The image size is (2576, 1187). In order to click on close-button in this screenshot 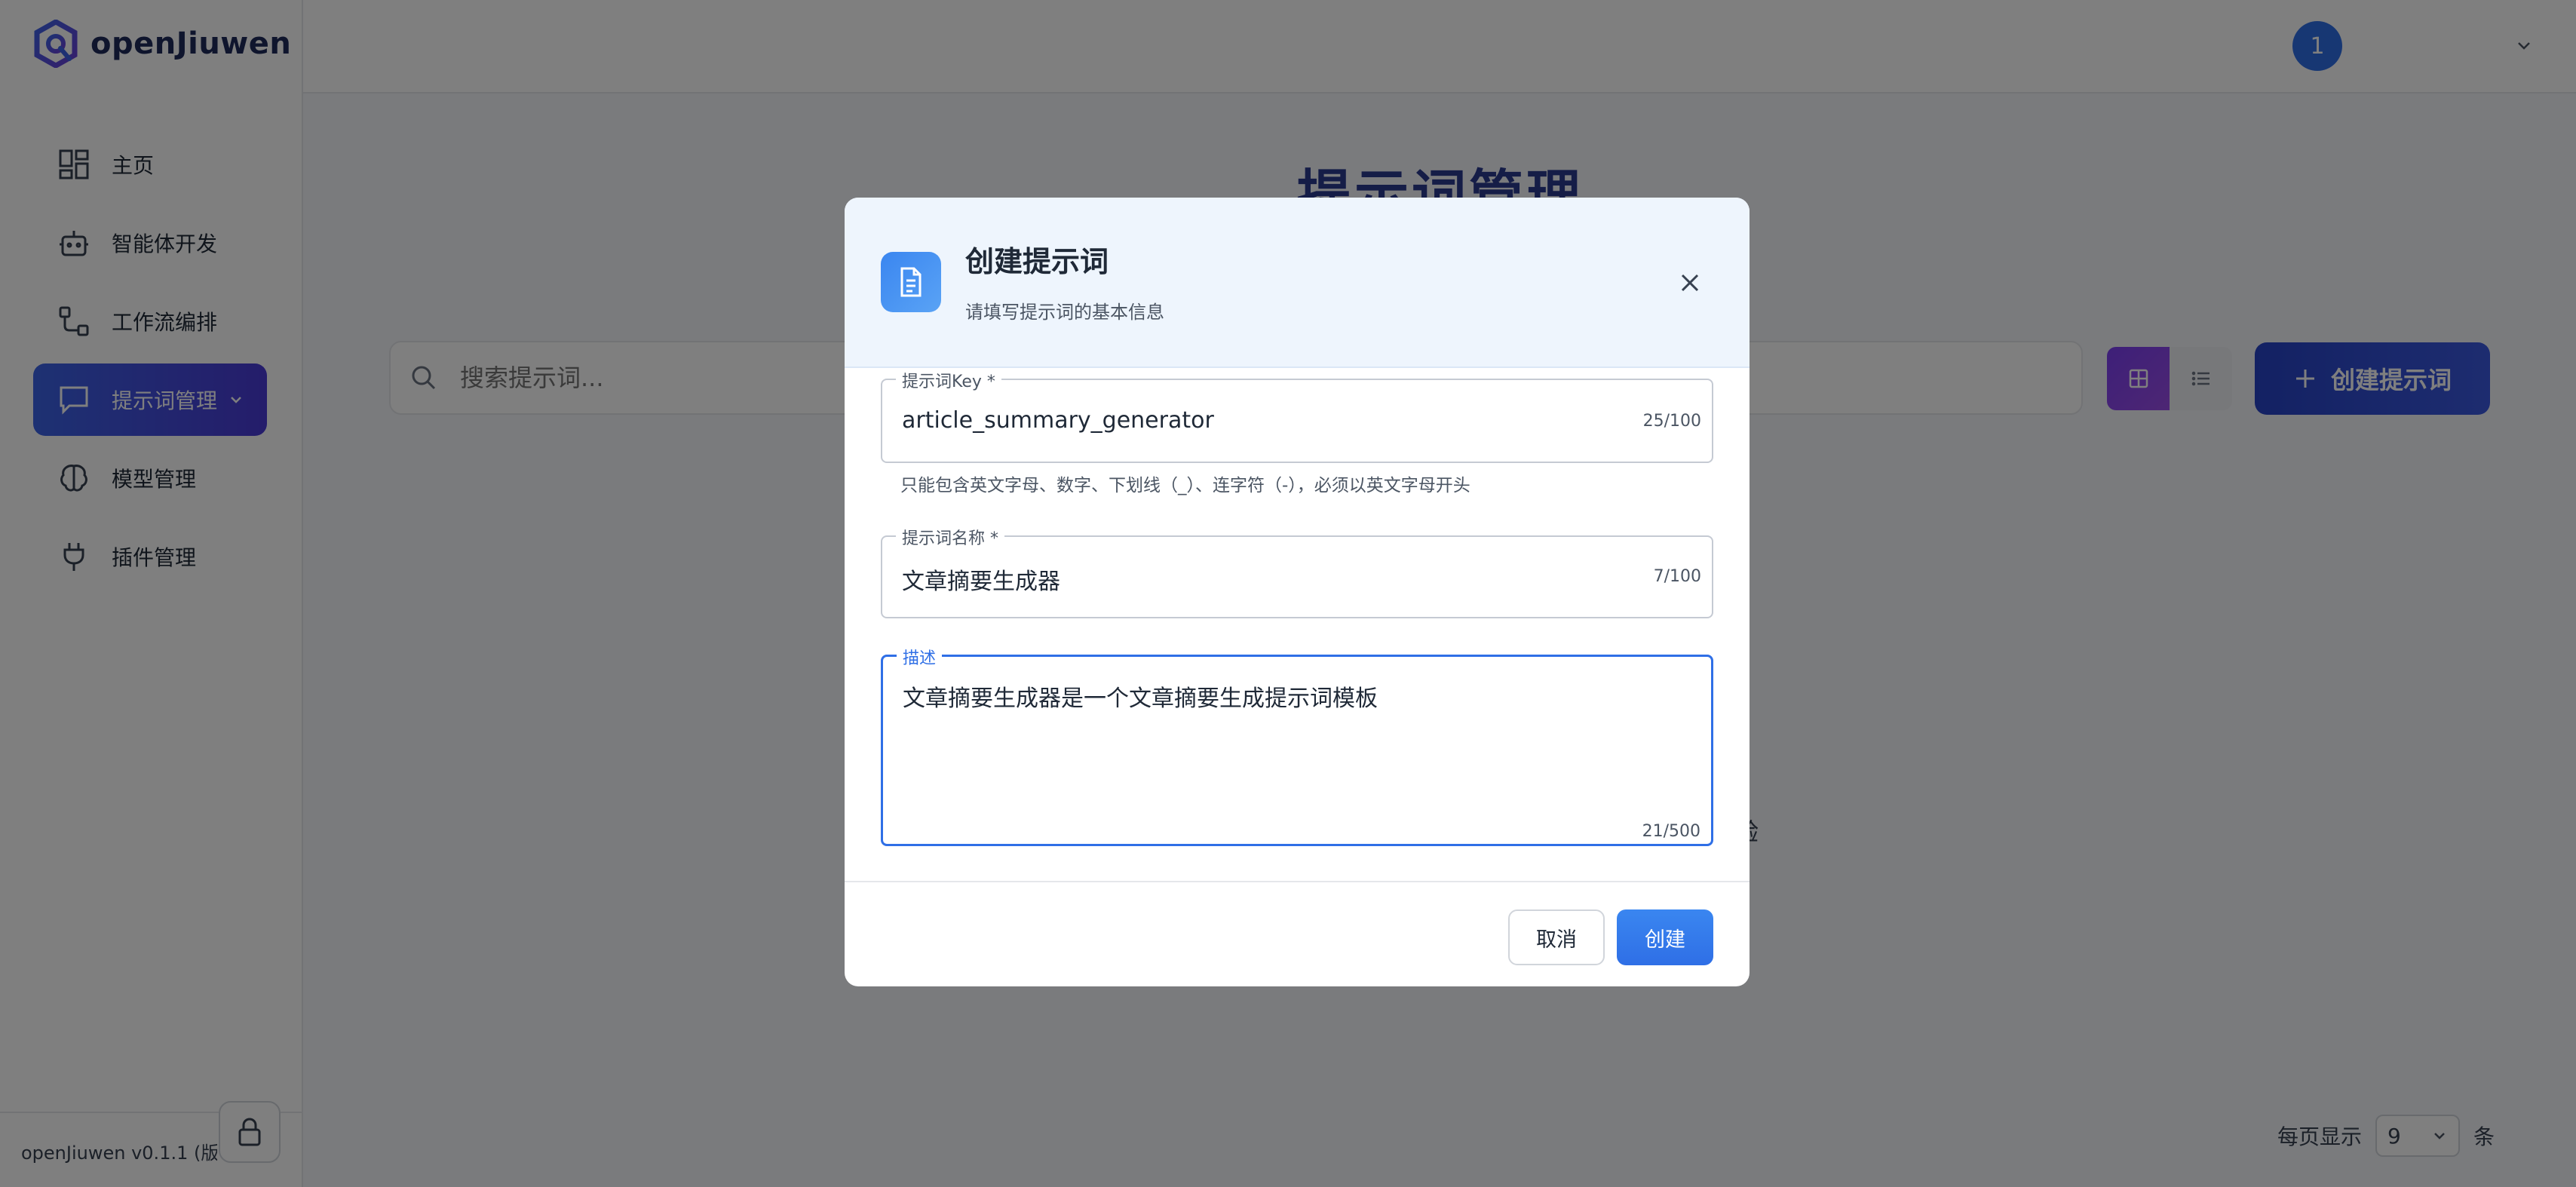, I will do `click(1690, 283)`.